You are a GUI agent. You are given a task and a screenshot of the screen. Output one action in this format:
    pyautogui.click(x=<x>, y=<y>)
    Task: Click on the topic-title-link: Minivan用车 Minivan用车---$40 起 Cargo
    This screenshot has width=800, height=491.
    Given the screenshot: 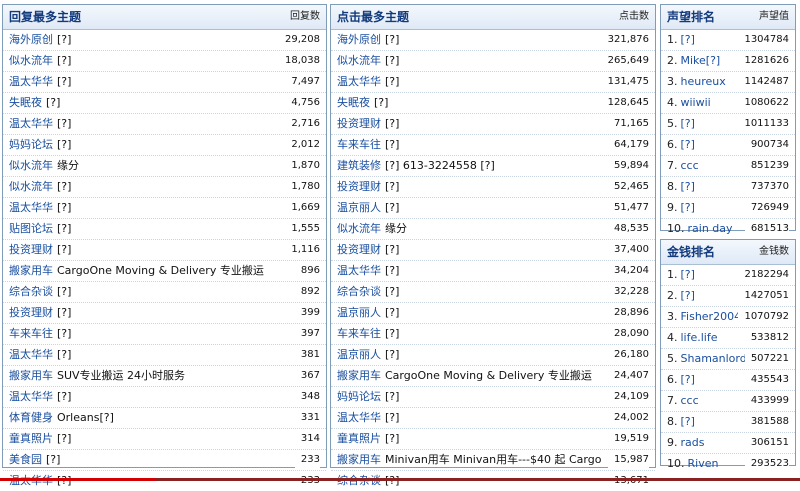 What is the action you would take?
    pyautogui.click(x=493, y=459)
    